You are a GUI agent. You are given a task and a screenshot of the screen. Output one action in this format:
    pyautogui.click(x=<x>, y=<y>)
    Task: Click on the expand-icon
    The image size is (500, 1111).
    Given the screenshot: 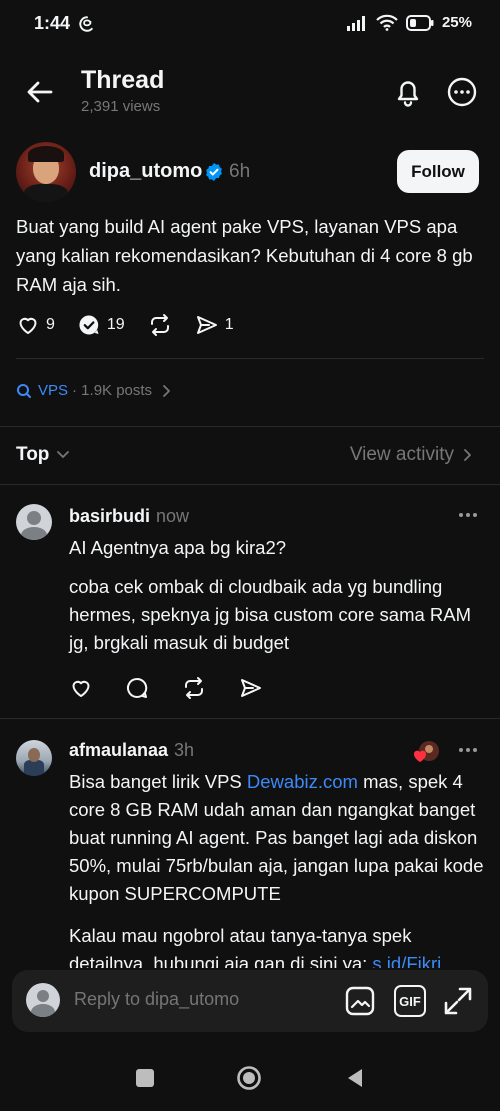 What is the action you would take?
    pyautogui.click(x=458, y=1001)
    